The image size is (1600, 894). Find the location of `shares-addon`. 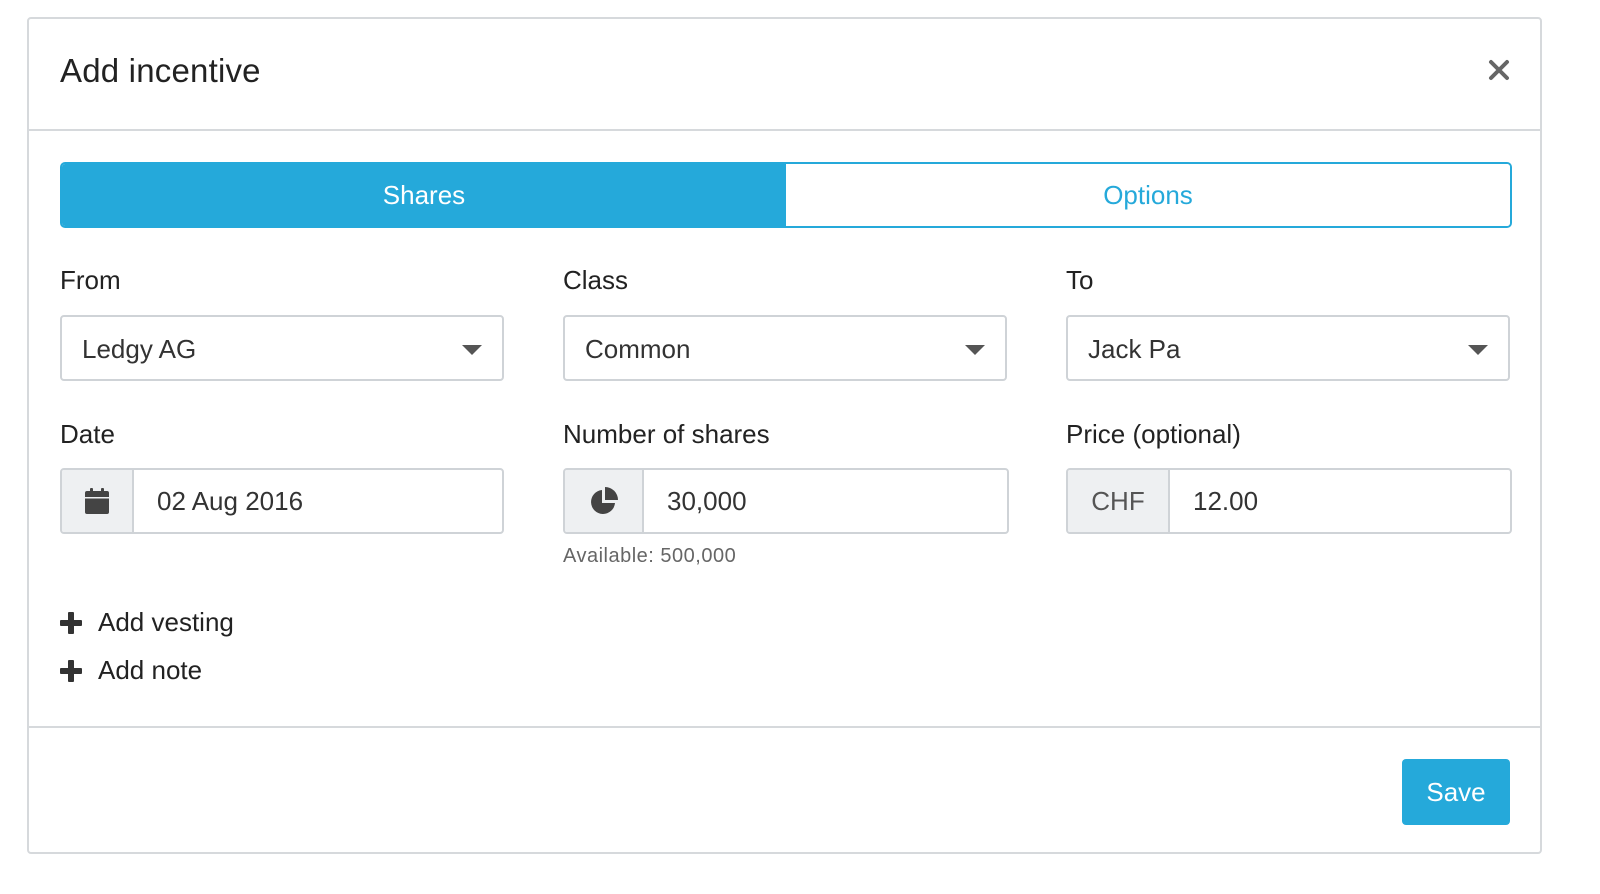

shares-addon is located at coordinates (604, 501).